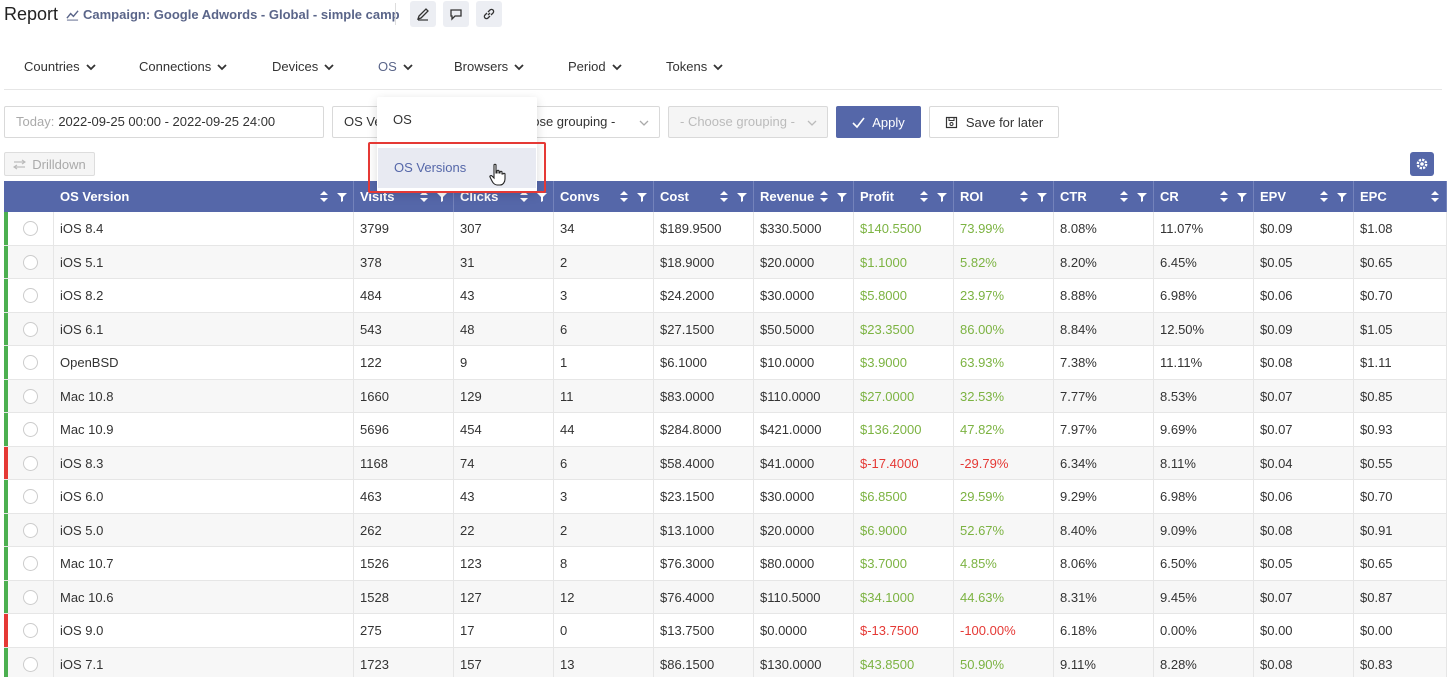  I want to click on header-divider, so click(395, 14).